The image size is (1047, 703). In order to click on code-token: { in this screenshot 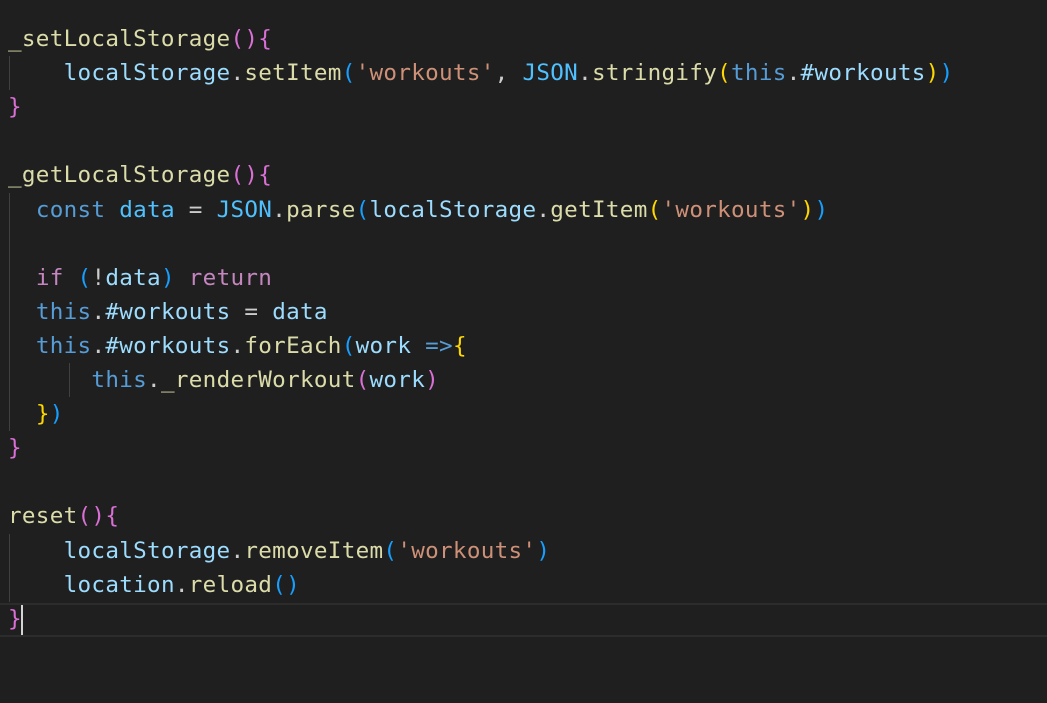, I will do `click(459, 345)`.